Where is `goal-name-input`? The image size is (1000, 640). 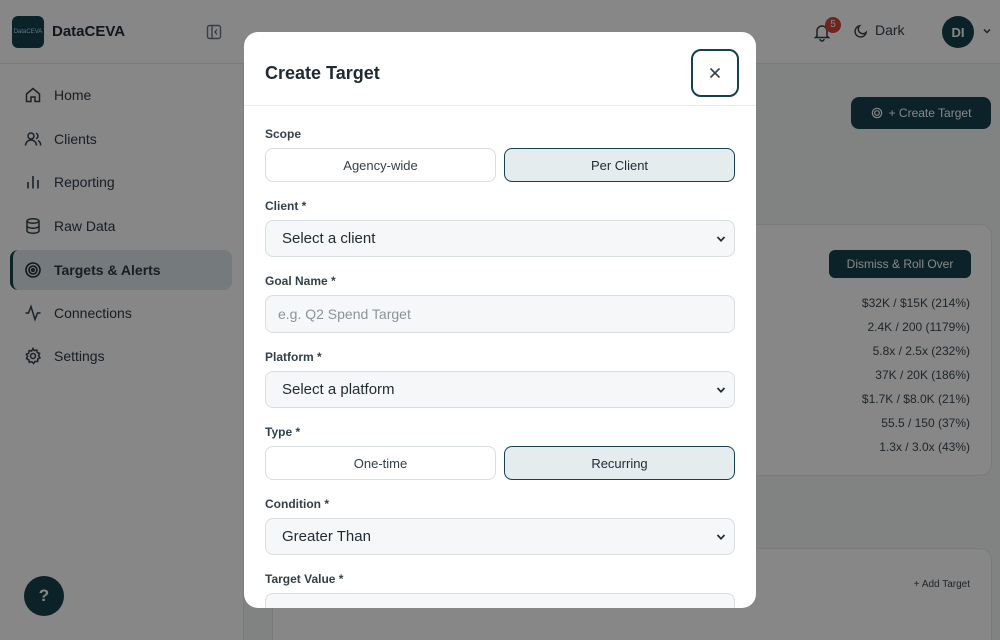 goal-name-input is located at coordinates (500, 314).